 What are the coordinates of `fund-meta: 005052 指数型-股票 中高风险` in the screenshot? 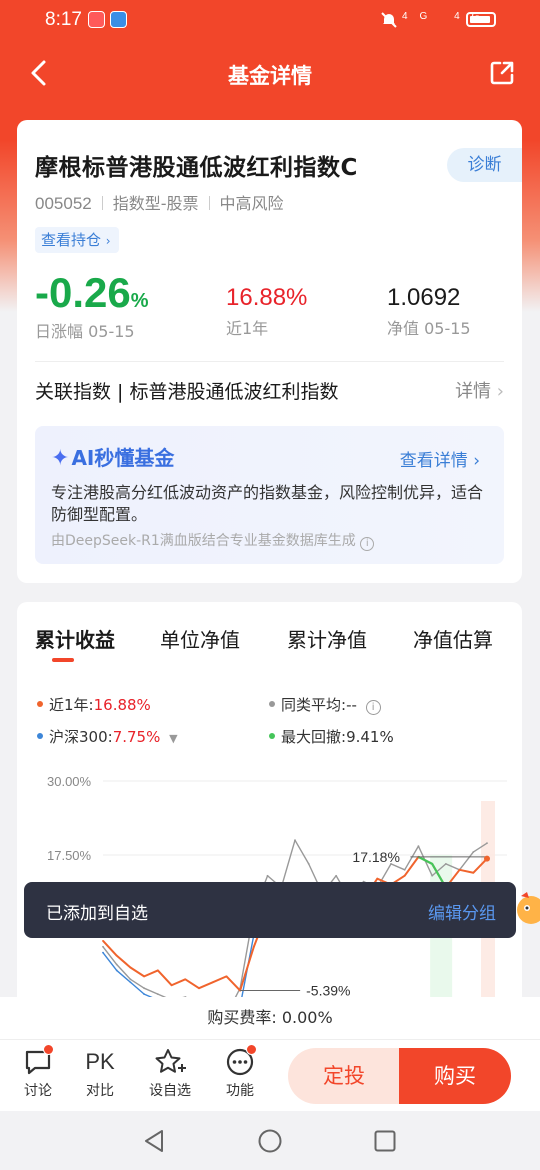 It's located at (159, 202).